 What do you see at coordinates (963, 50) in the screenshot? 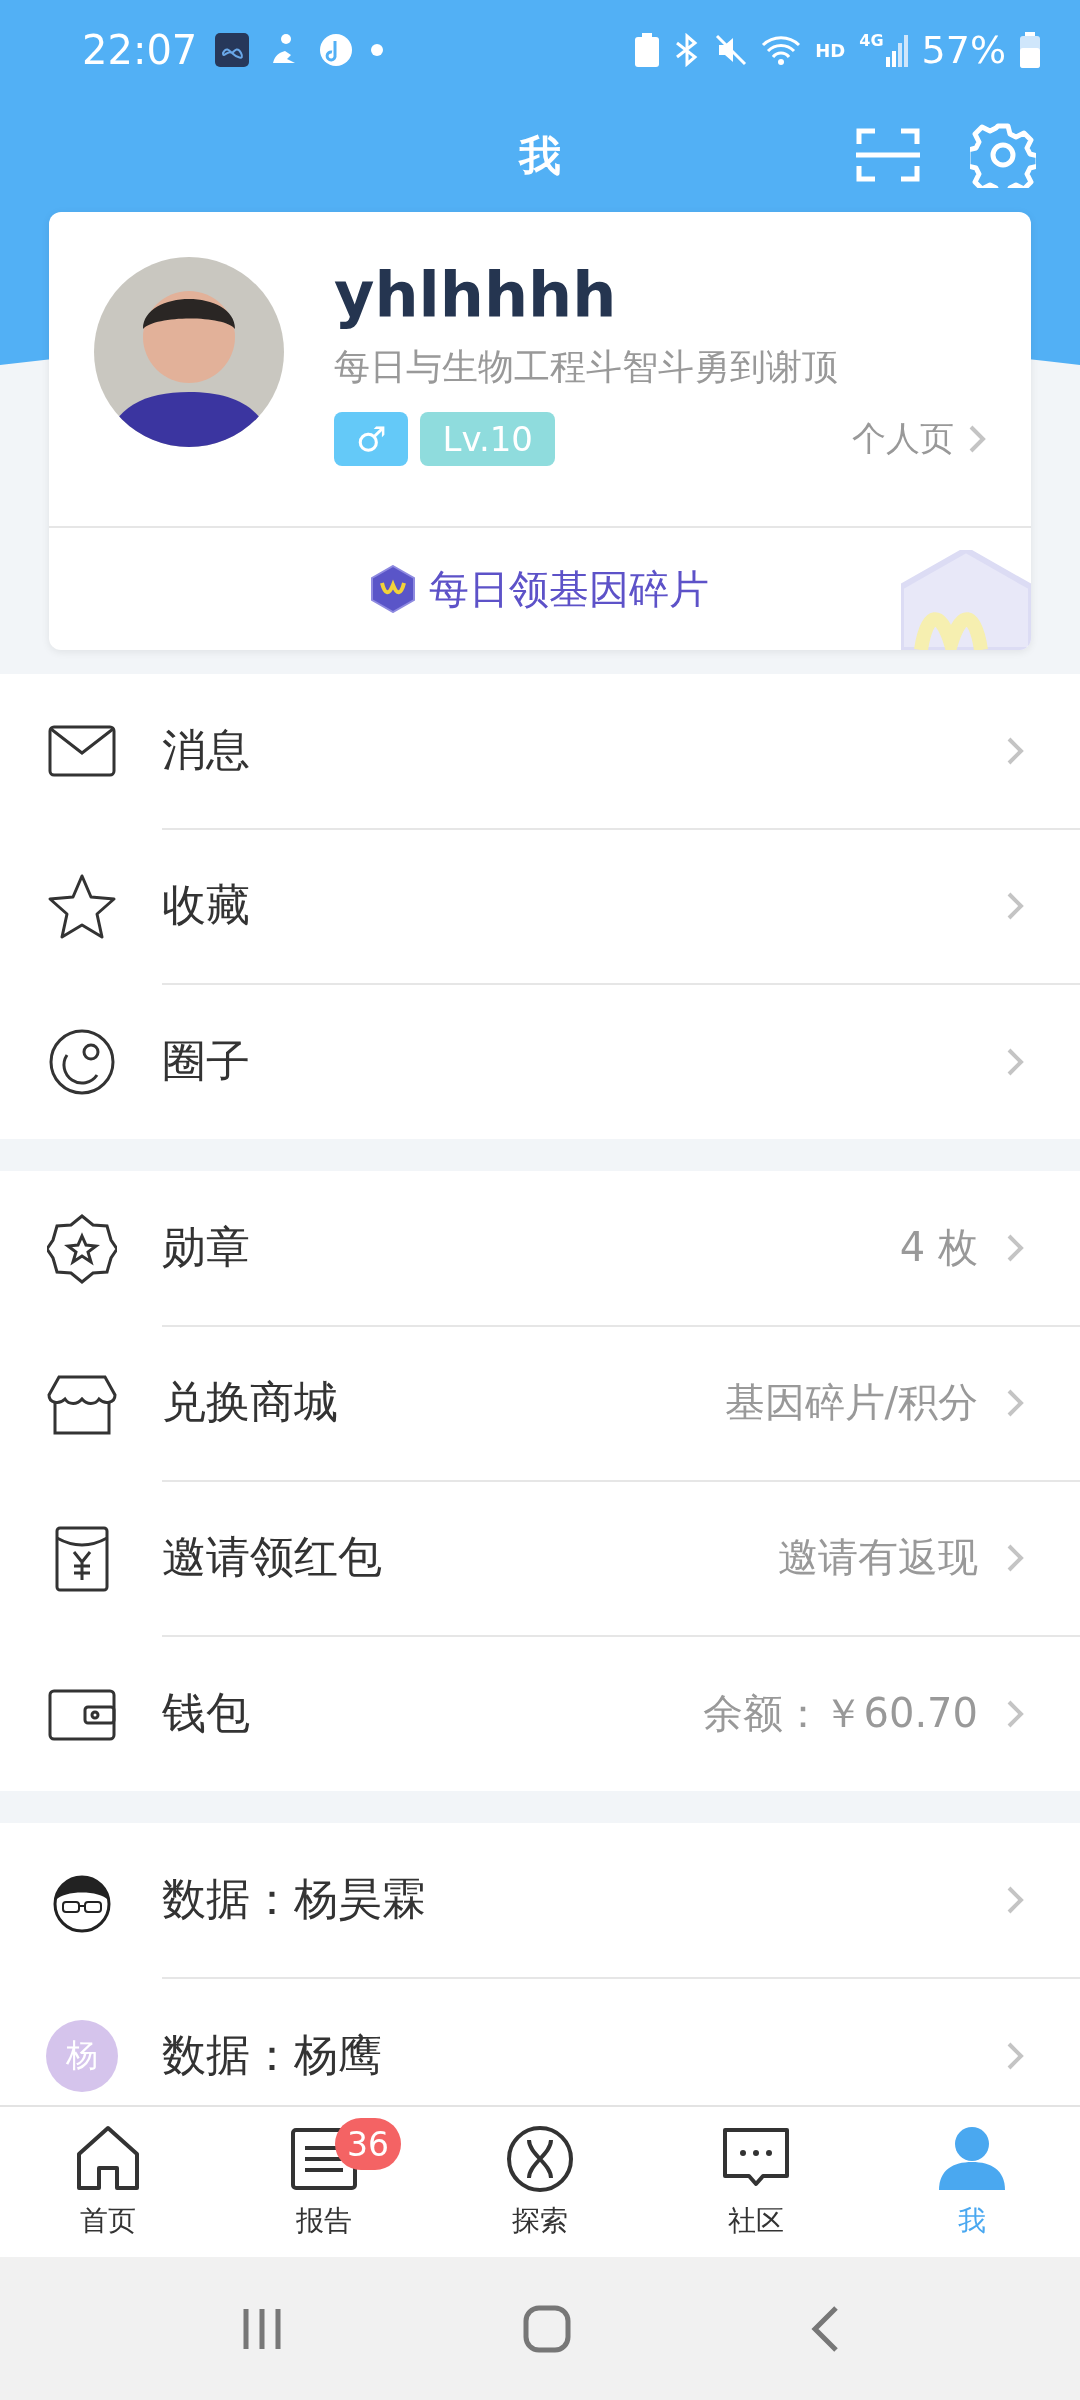
I see `battery-percent: 57%` at bounding box center [963, 50].